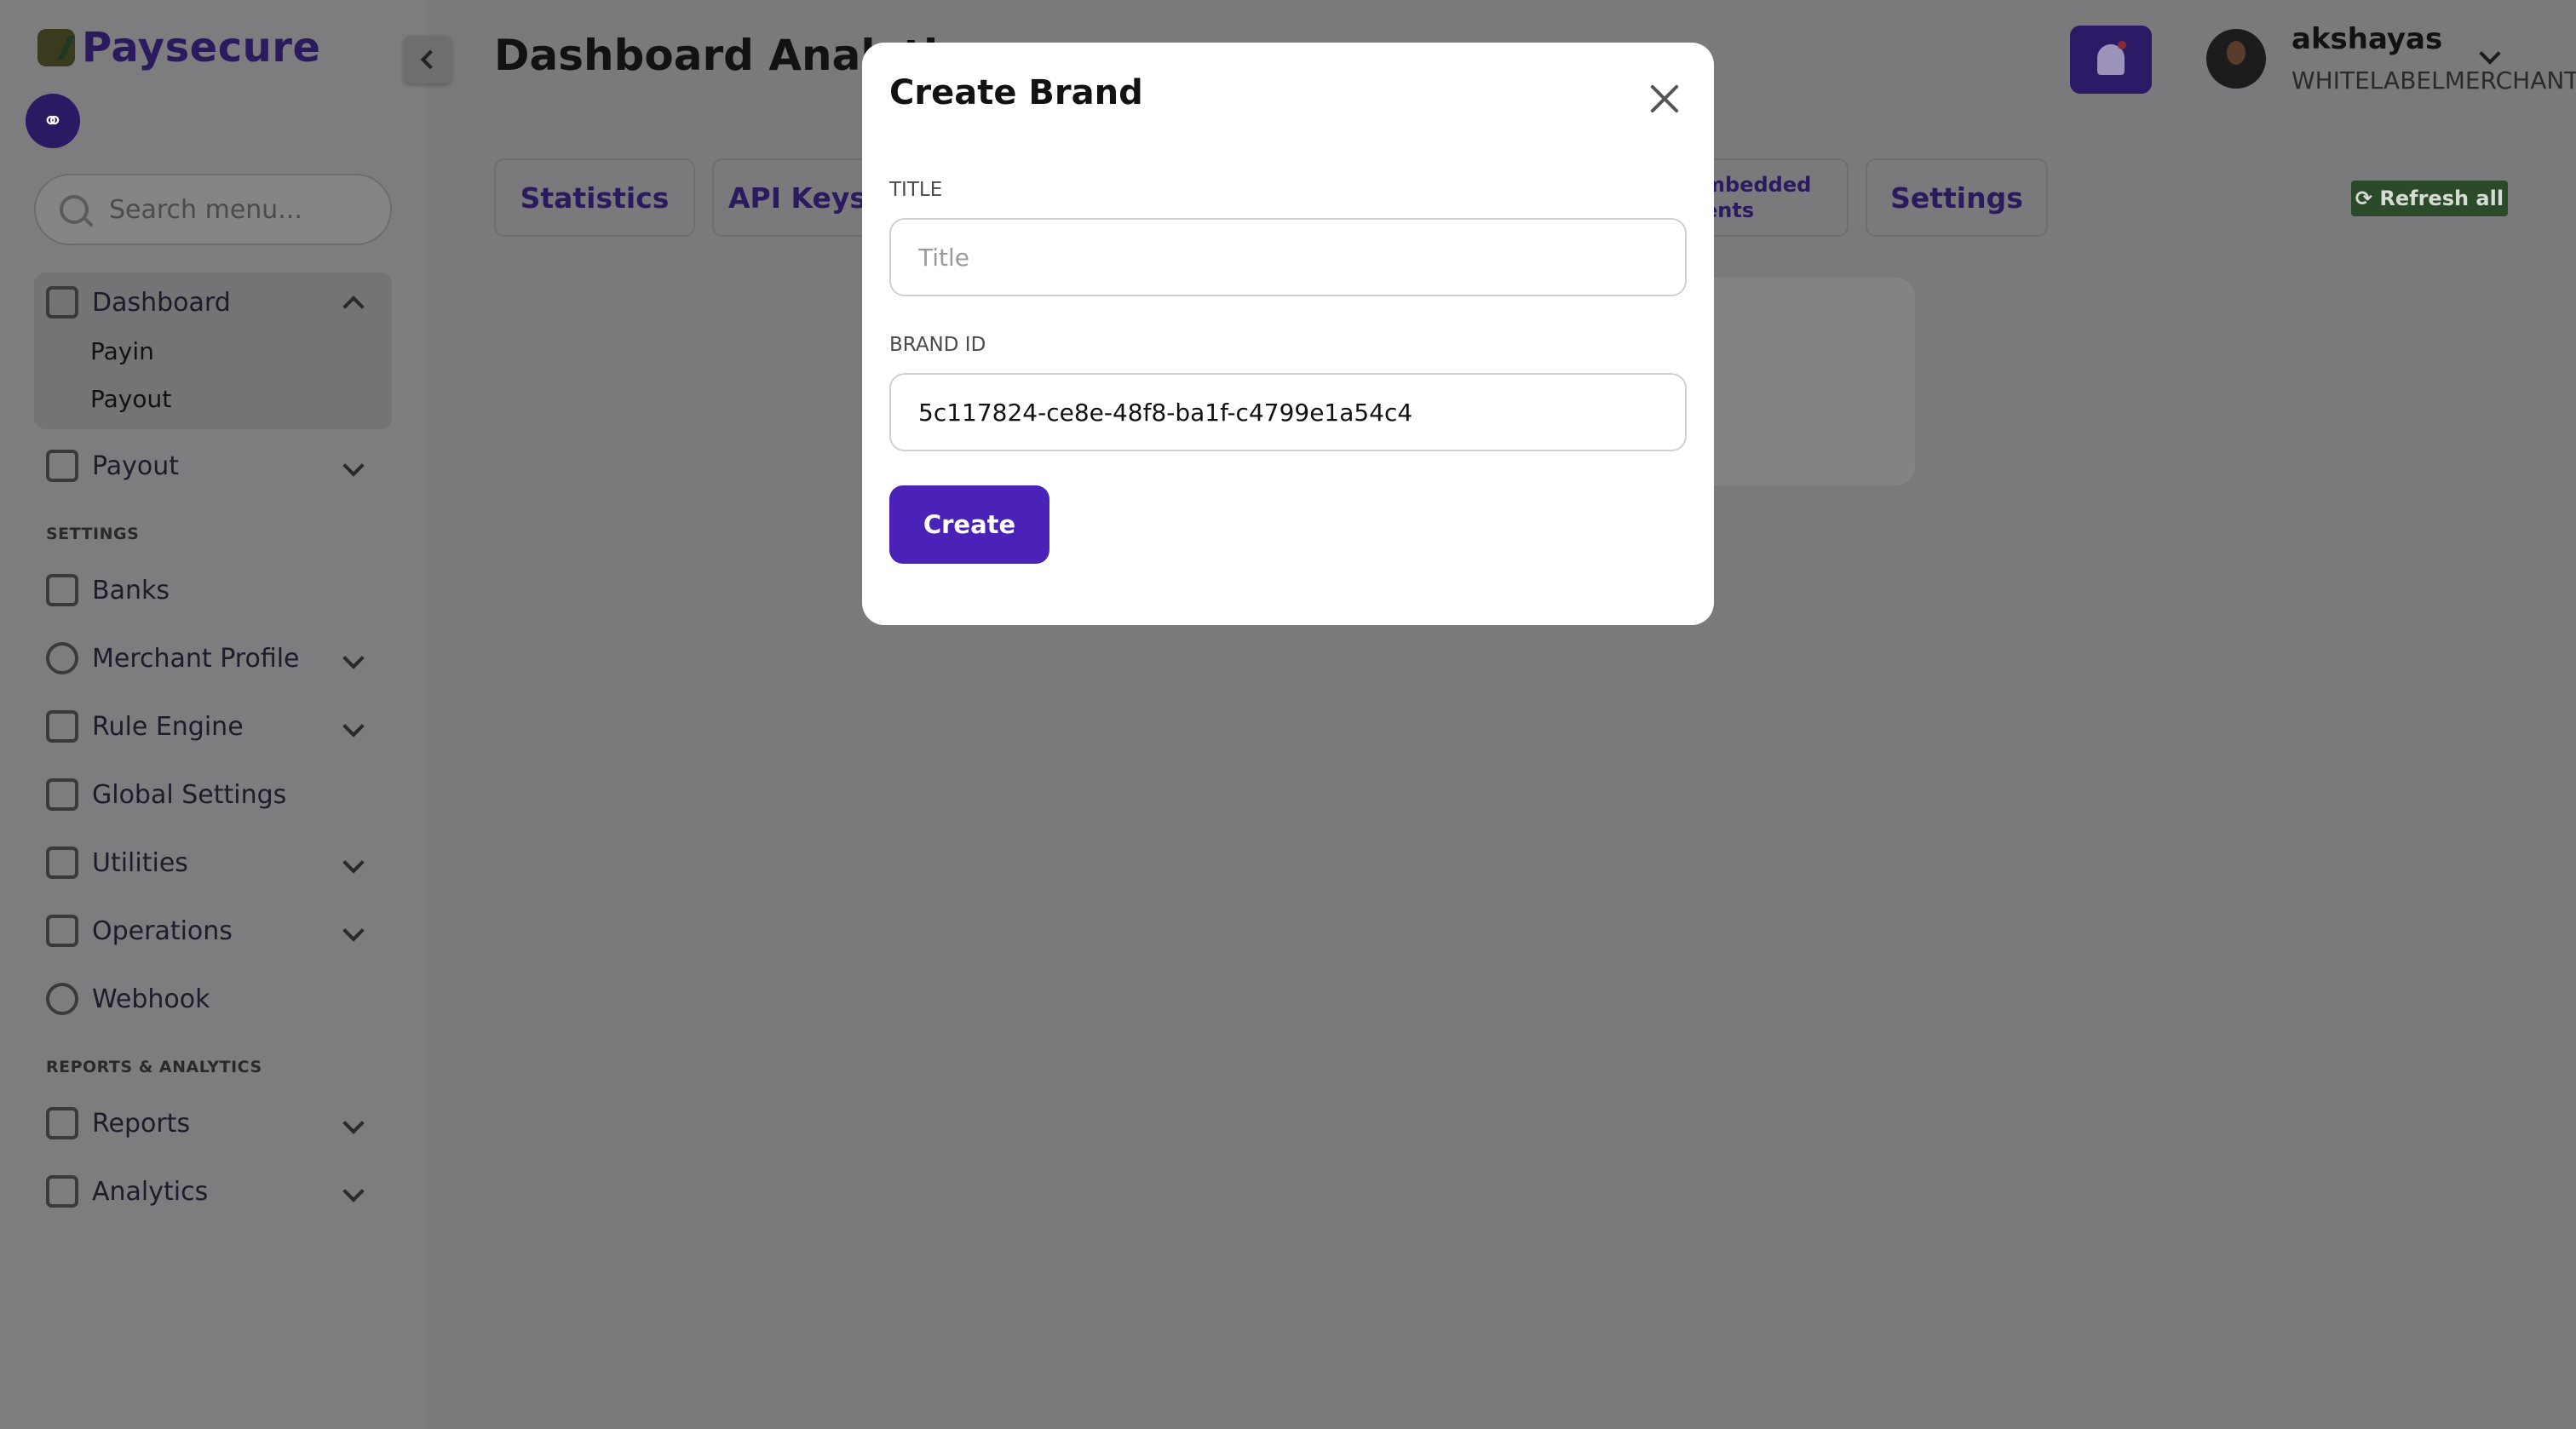 This screenshot has width=2576, height=1429. Describe the element at coordinates (62, 999) in the screenshot. I see `webhook-icon` at that location.